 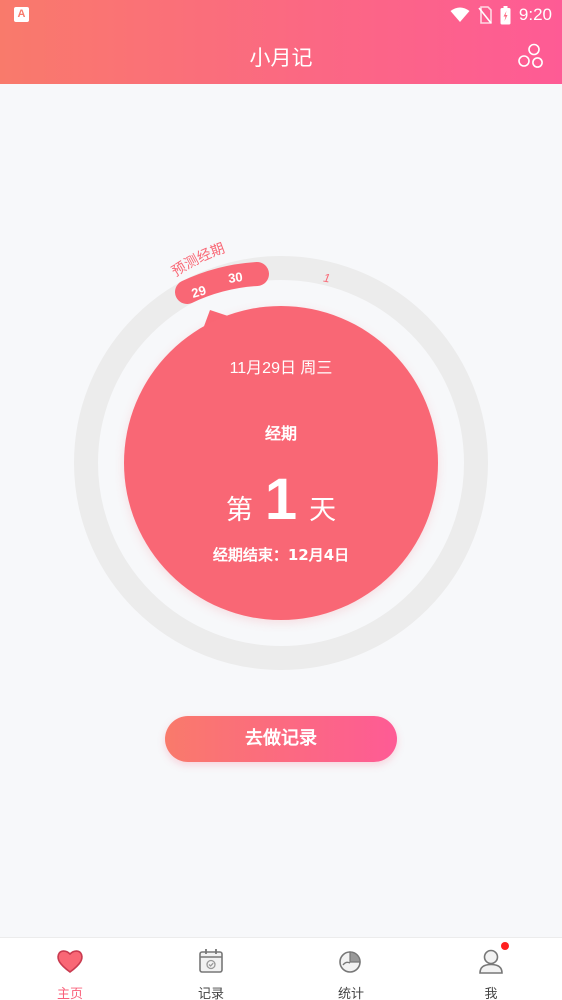 What do you see at coordinates (281, 739) in the screenshot?
I see `record-button: 去做记录` at bounding box center [281, 739].